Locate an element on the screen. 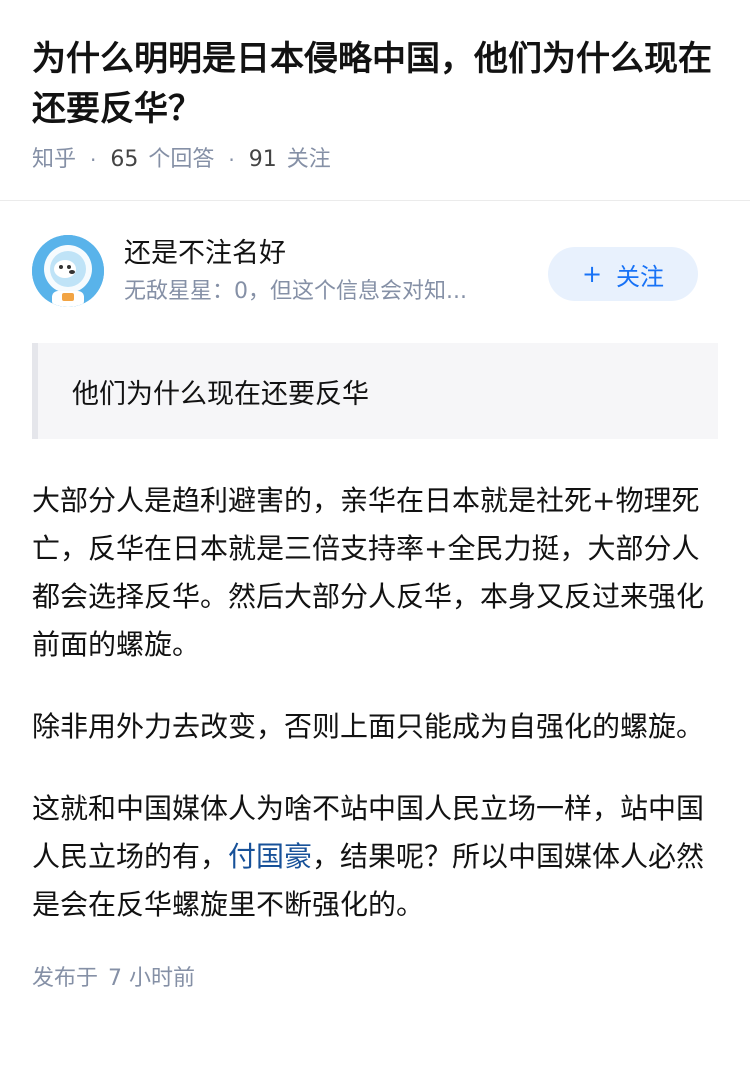 This screenshot has width=750, height=1082. quote-block: 他们为什么现在还要反华 is located at coordinates (375, 391).